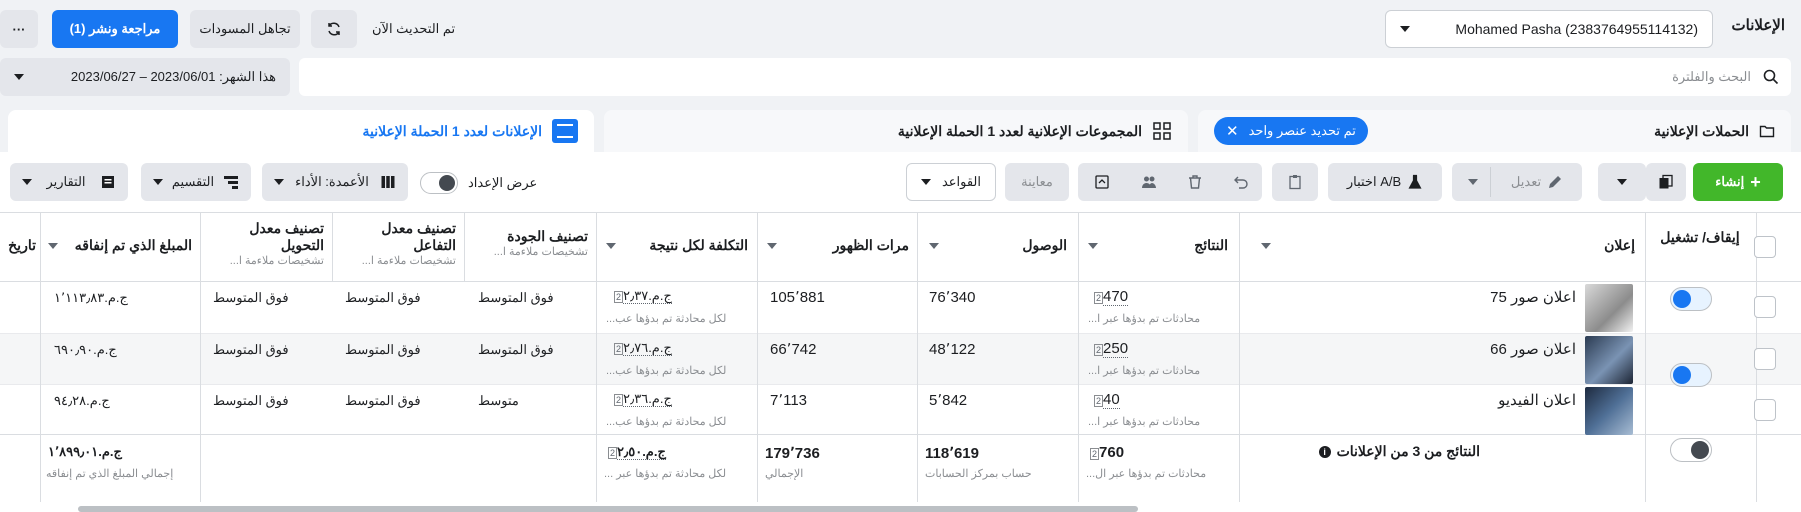  I want to click on refresh-button, so click(334, 29).